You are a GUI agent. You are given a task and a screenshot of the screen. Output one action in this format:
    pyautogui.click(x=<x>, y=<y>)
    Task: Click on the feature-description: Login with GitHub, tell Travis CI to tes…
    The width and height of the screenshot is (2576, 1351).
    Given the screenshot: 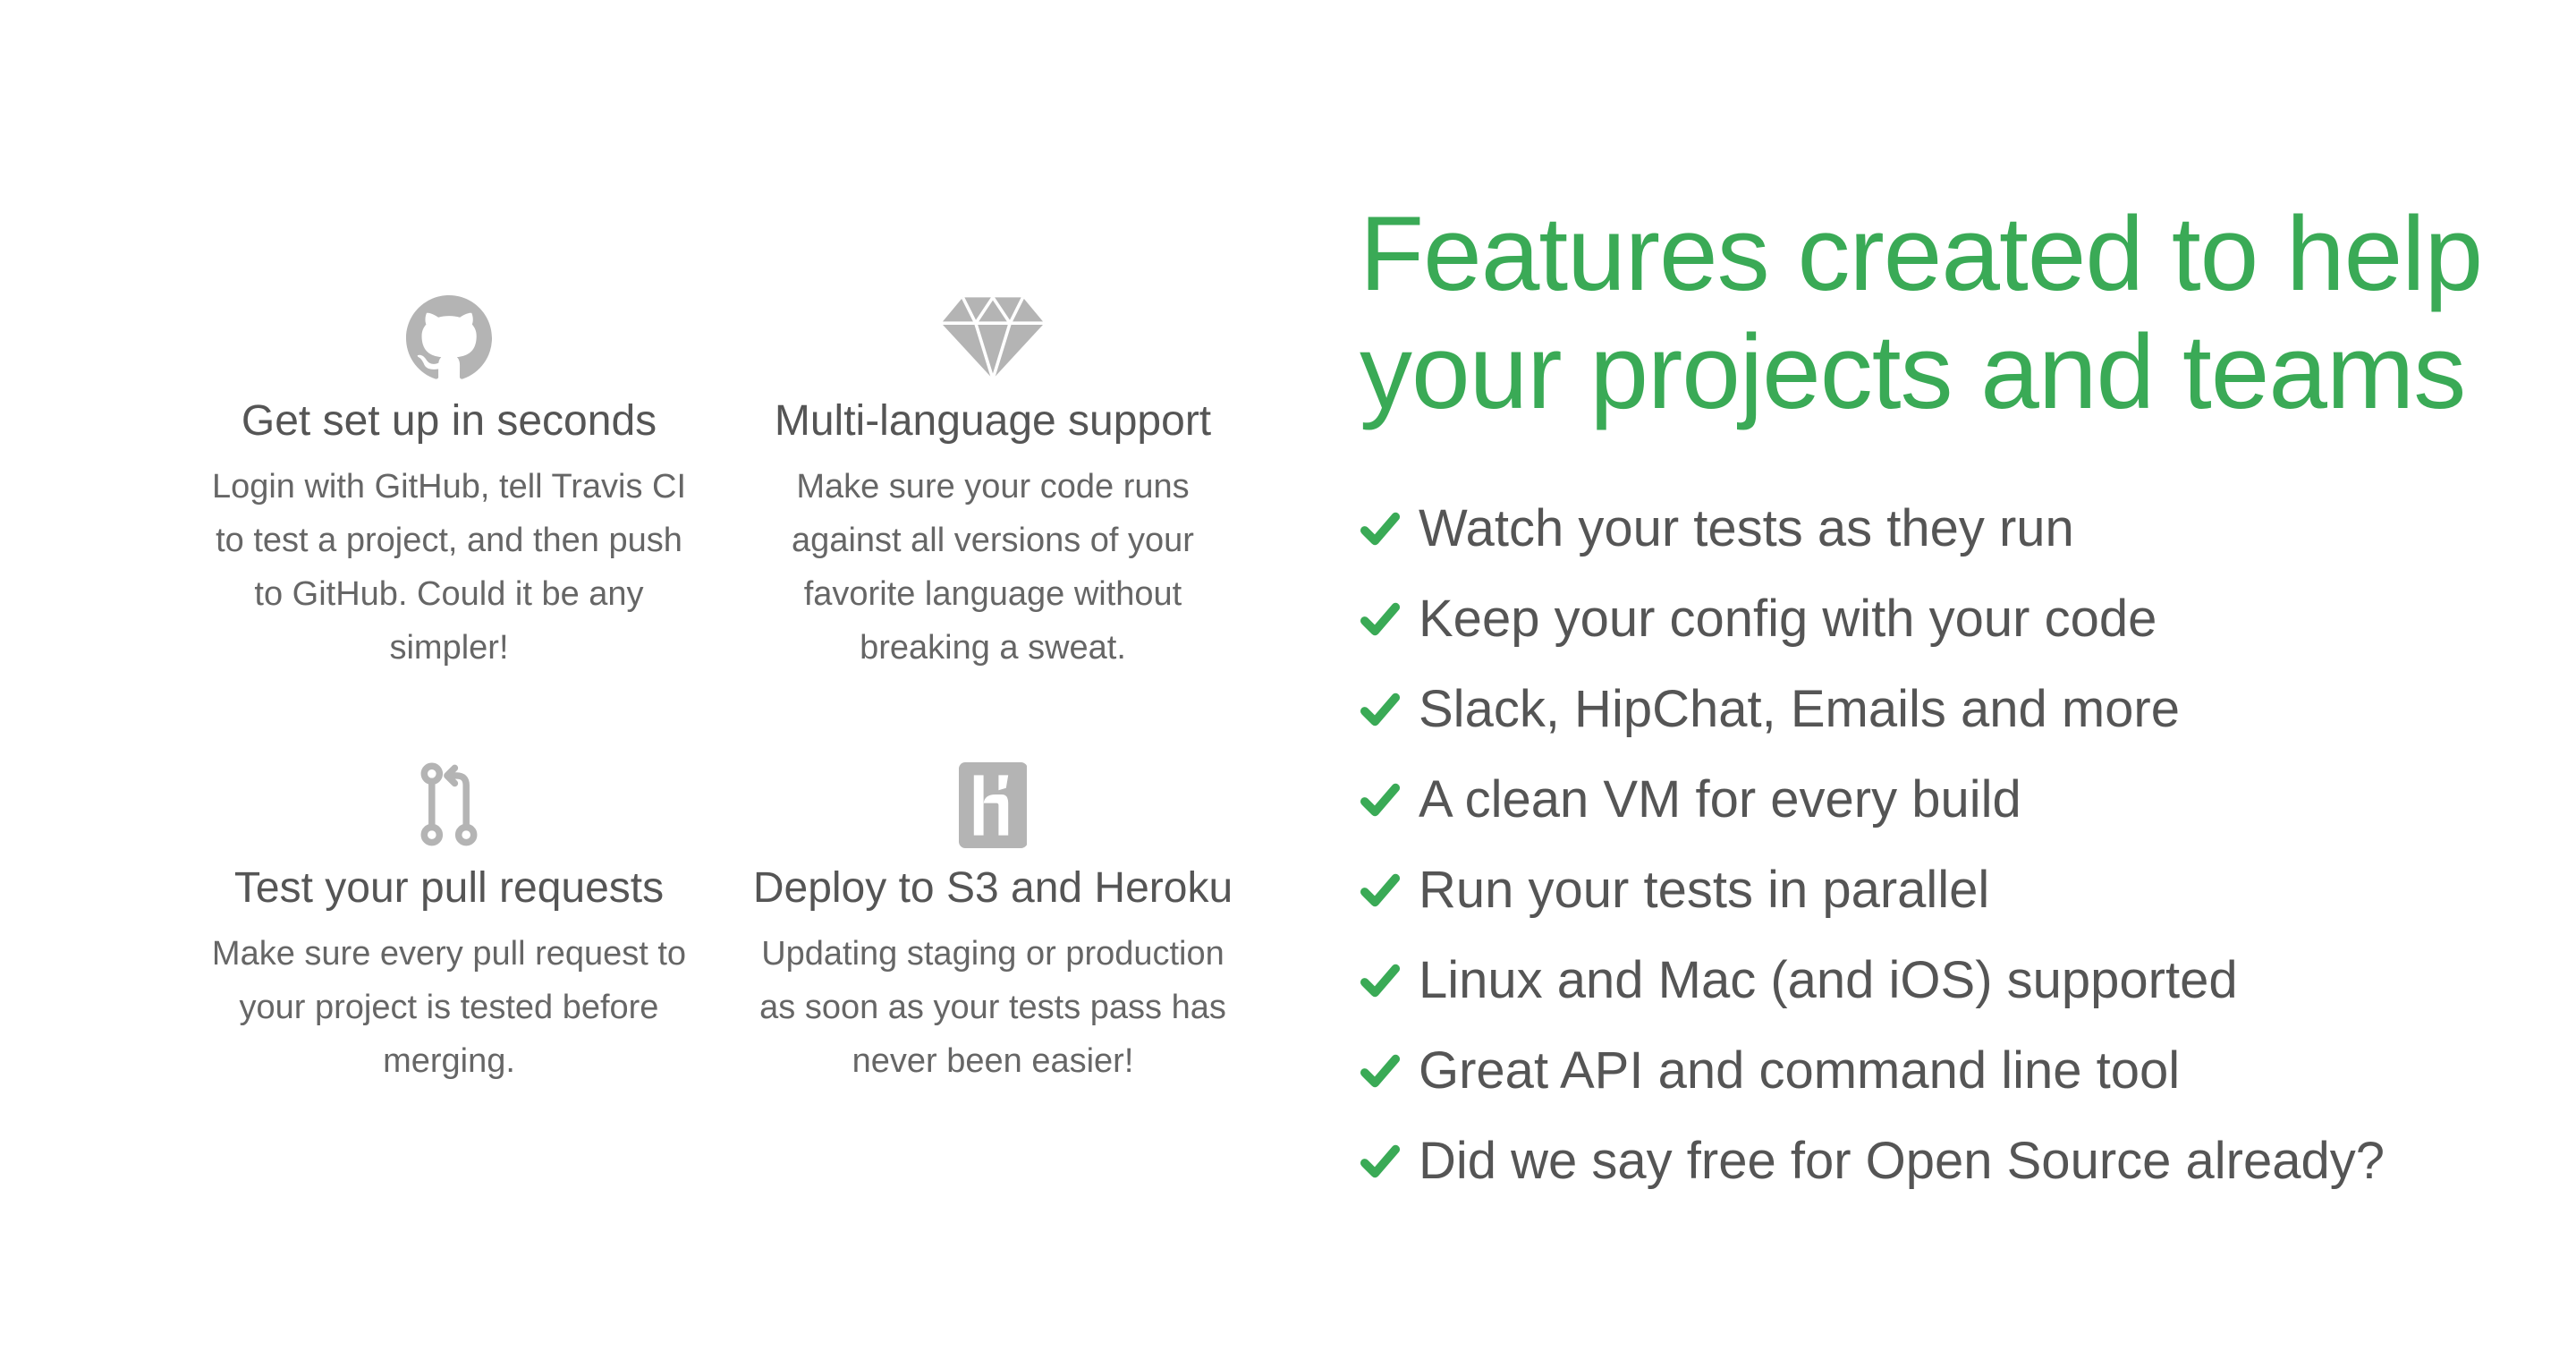 What is the action you would take?
    pyautogui.click(x=449, y=567)
    